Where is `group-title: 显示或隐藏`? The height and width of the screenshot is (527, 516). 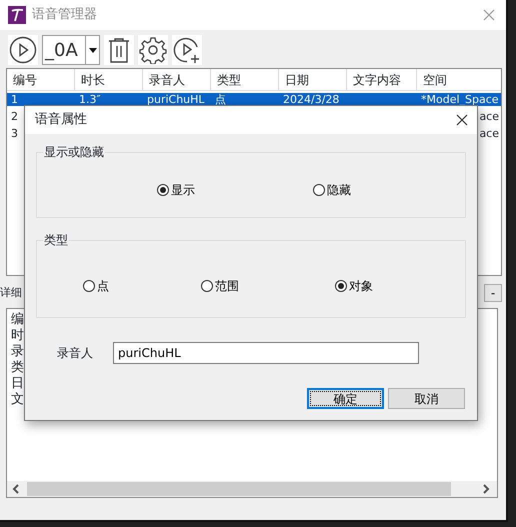 group-title: 显示或隐藏 is located at coordinates (74, 152).